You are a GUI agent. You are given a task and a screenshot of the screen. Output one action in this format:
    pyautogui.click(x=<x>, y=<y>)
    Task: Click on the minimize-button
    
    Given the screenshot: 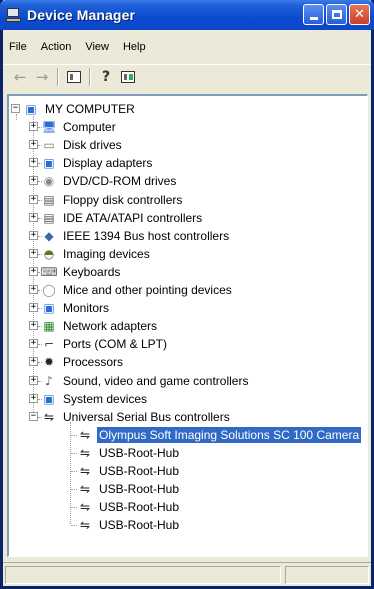 What is the action you would take?
    pyautogui.click(x=313, y=14)
    